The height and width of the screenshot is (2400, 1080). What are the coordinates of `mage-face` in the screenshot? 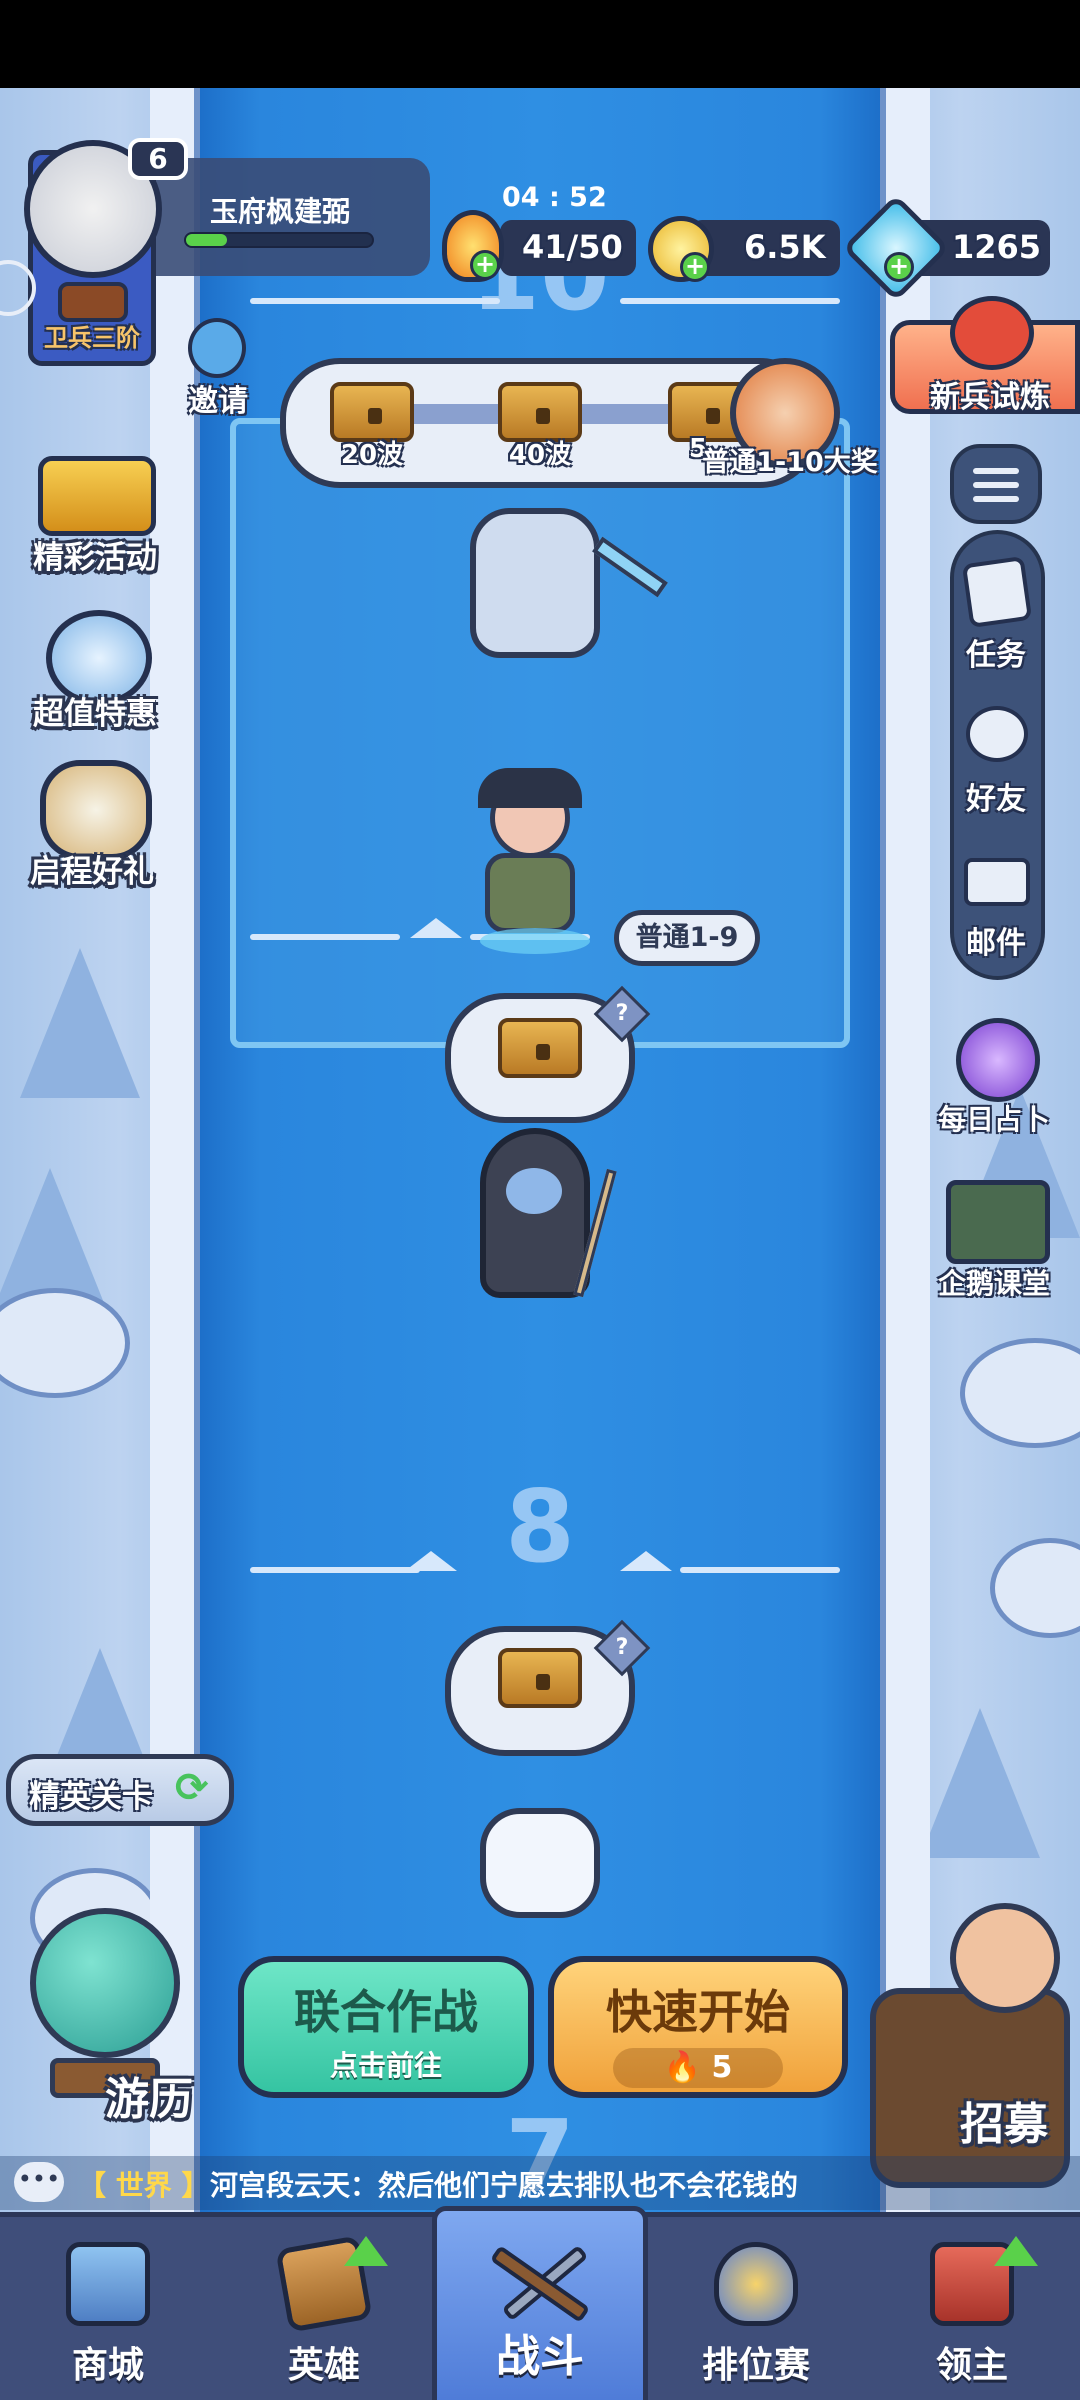 It's located at (534, 1191).